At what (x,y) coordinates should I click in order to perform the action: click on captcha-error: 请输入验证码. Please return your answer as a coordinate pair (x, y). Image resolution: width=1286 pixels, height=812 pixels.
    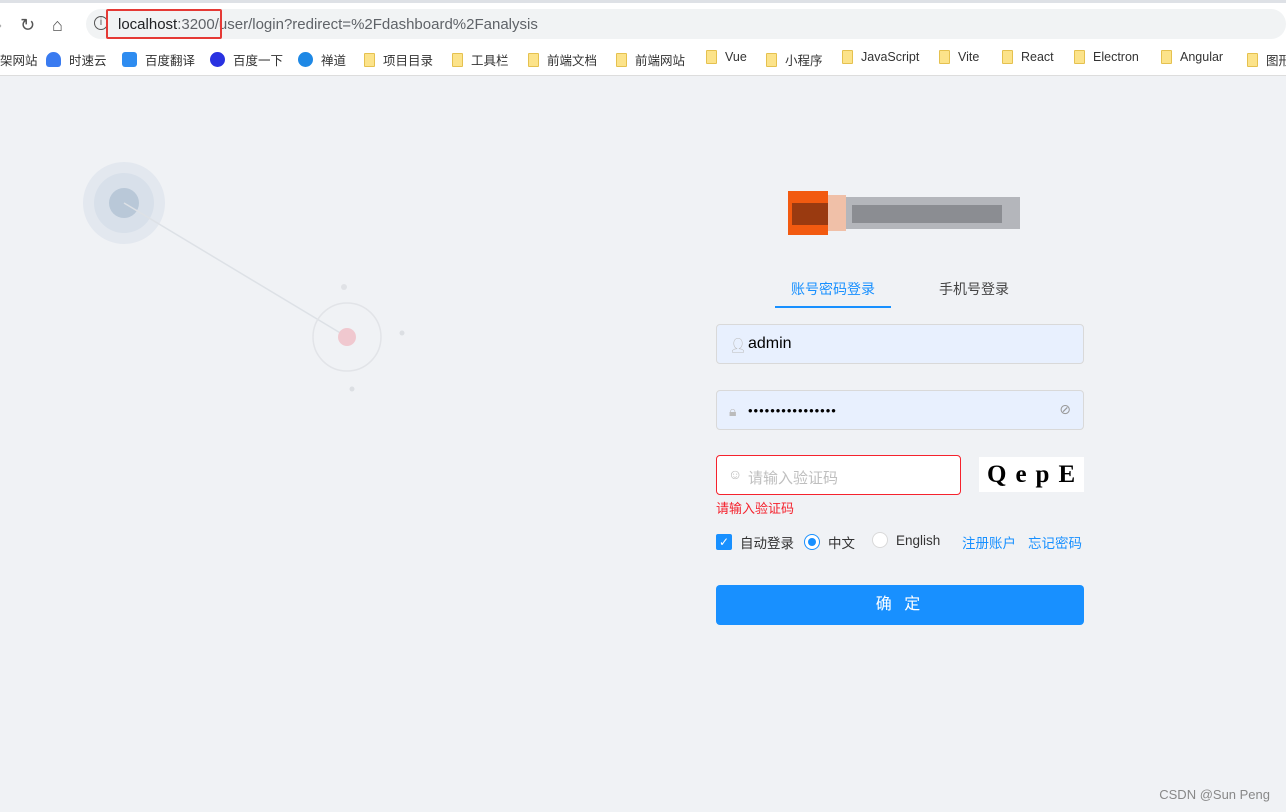
    Looking at the image, I should click on (755, 508).